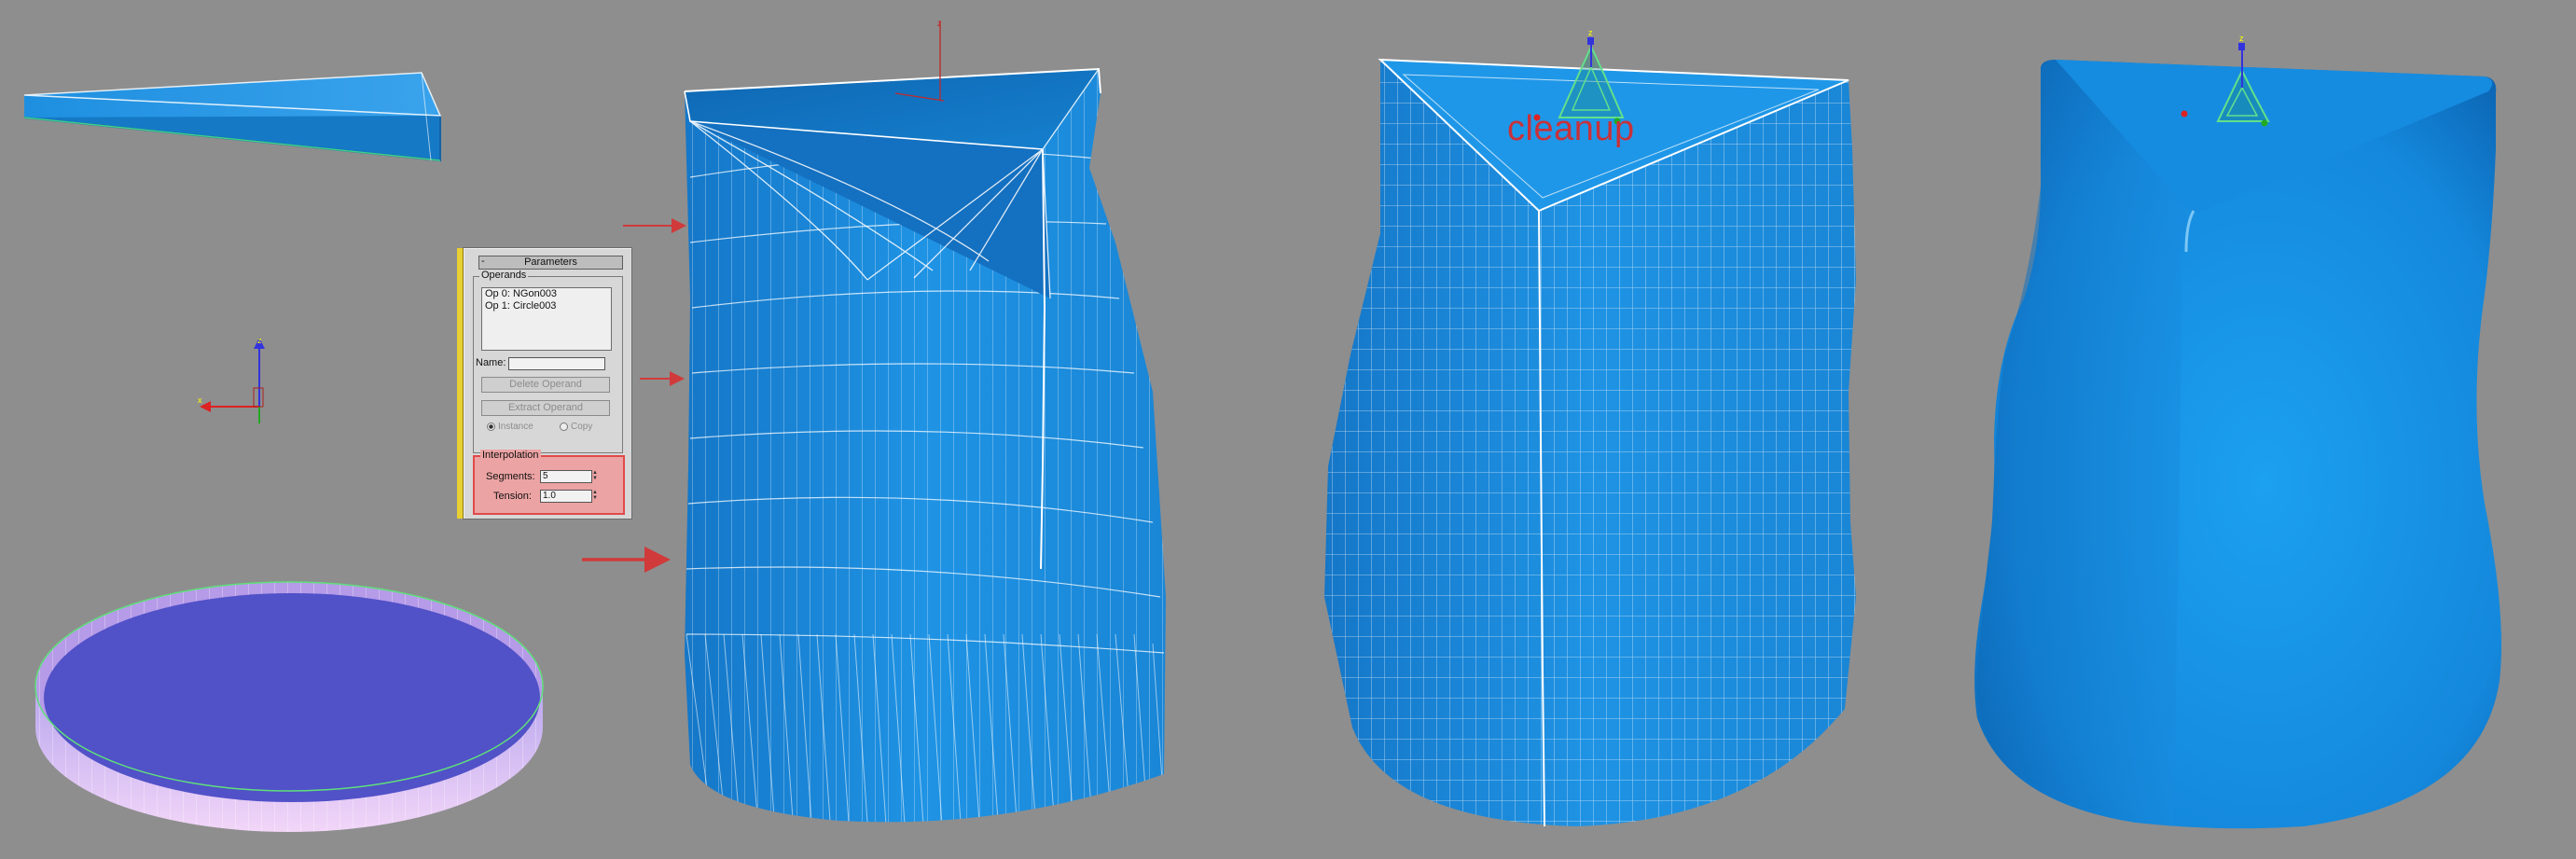 This screenshot has width=2576, height=859. Describe the element at coordinates (200, 400) in the screenshot. I see `svg-text: x` at that location.